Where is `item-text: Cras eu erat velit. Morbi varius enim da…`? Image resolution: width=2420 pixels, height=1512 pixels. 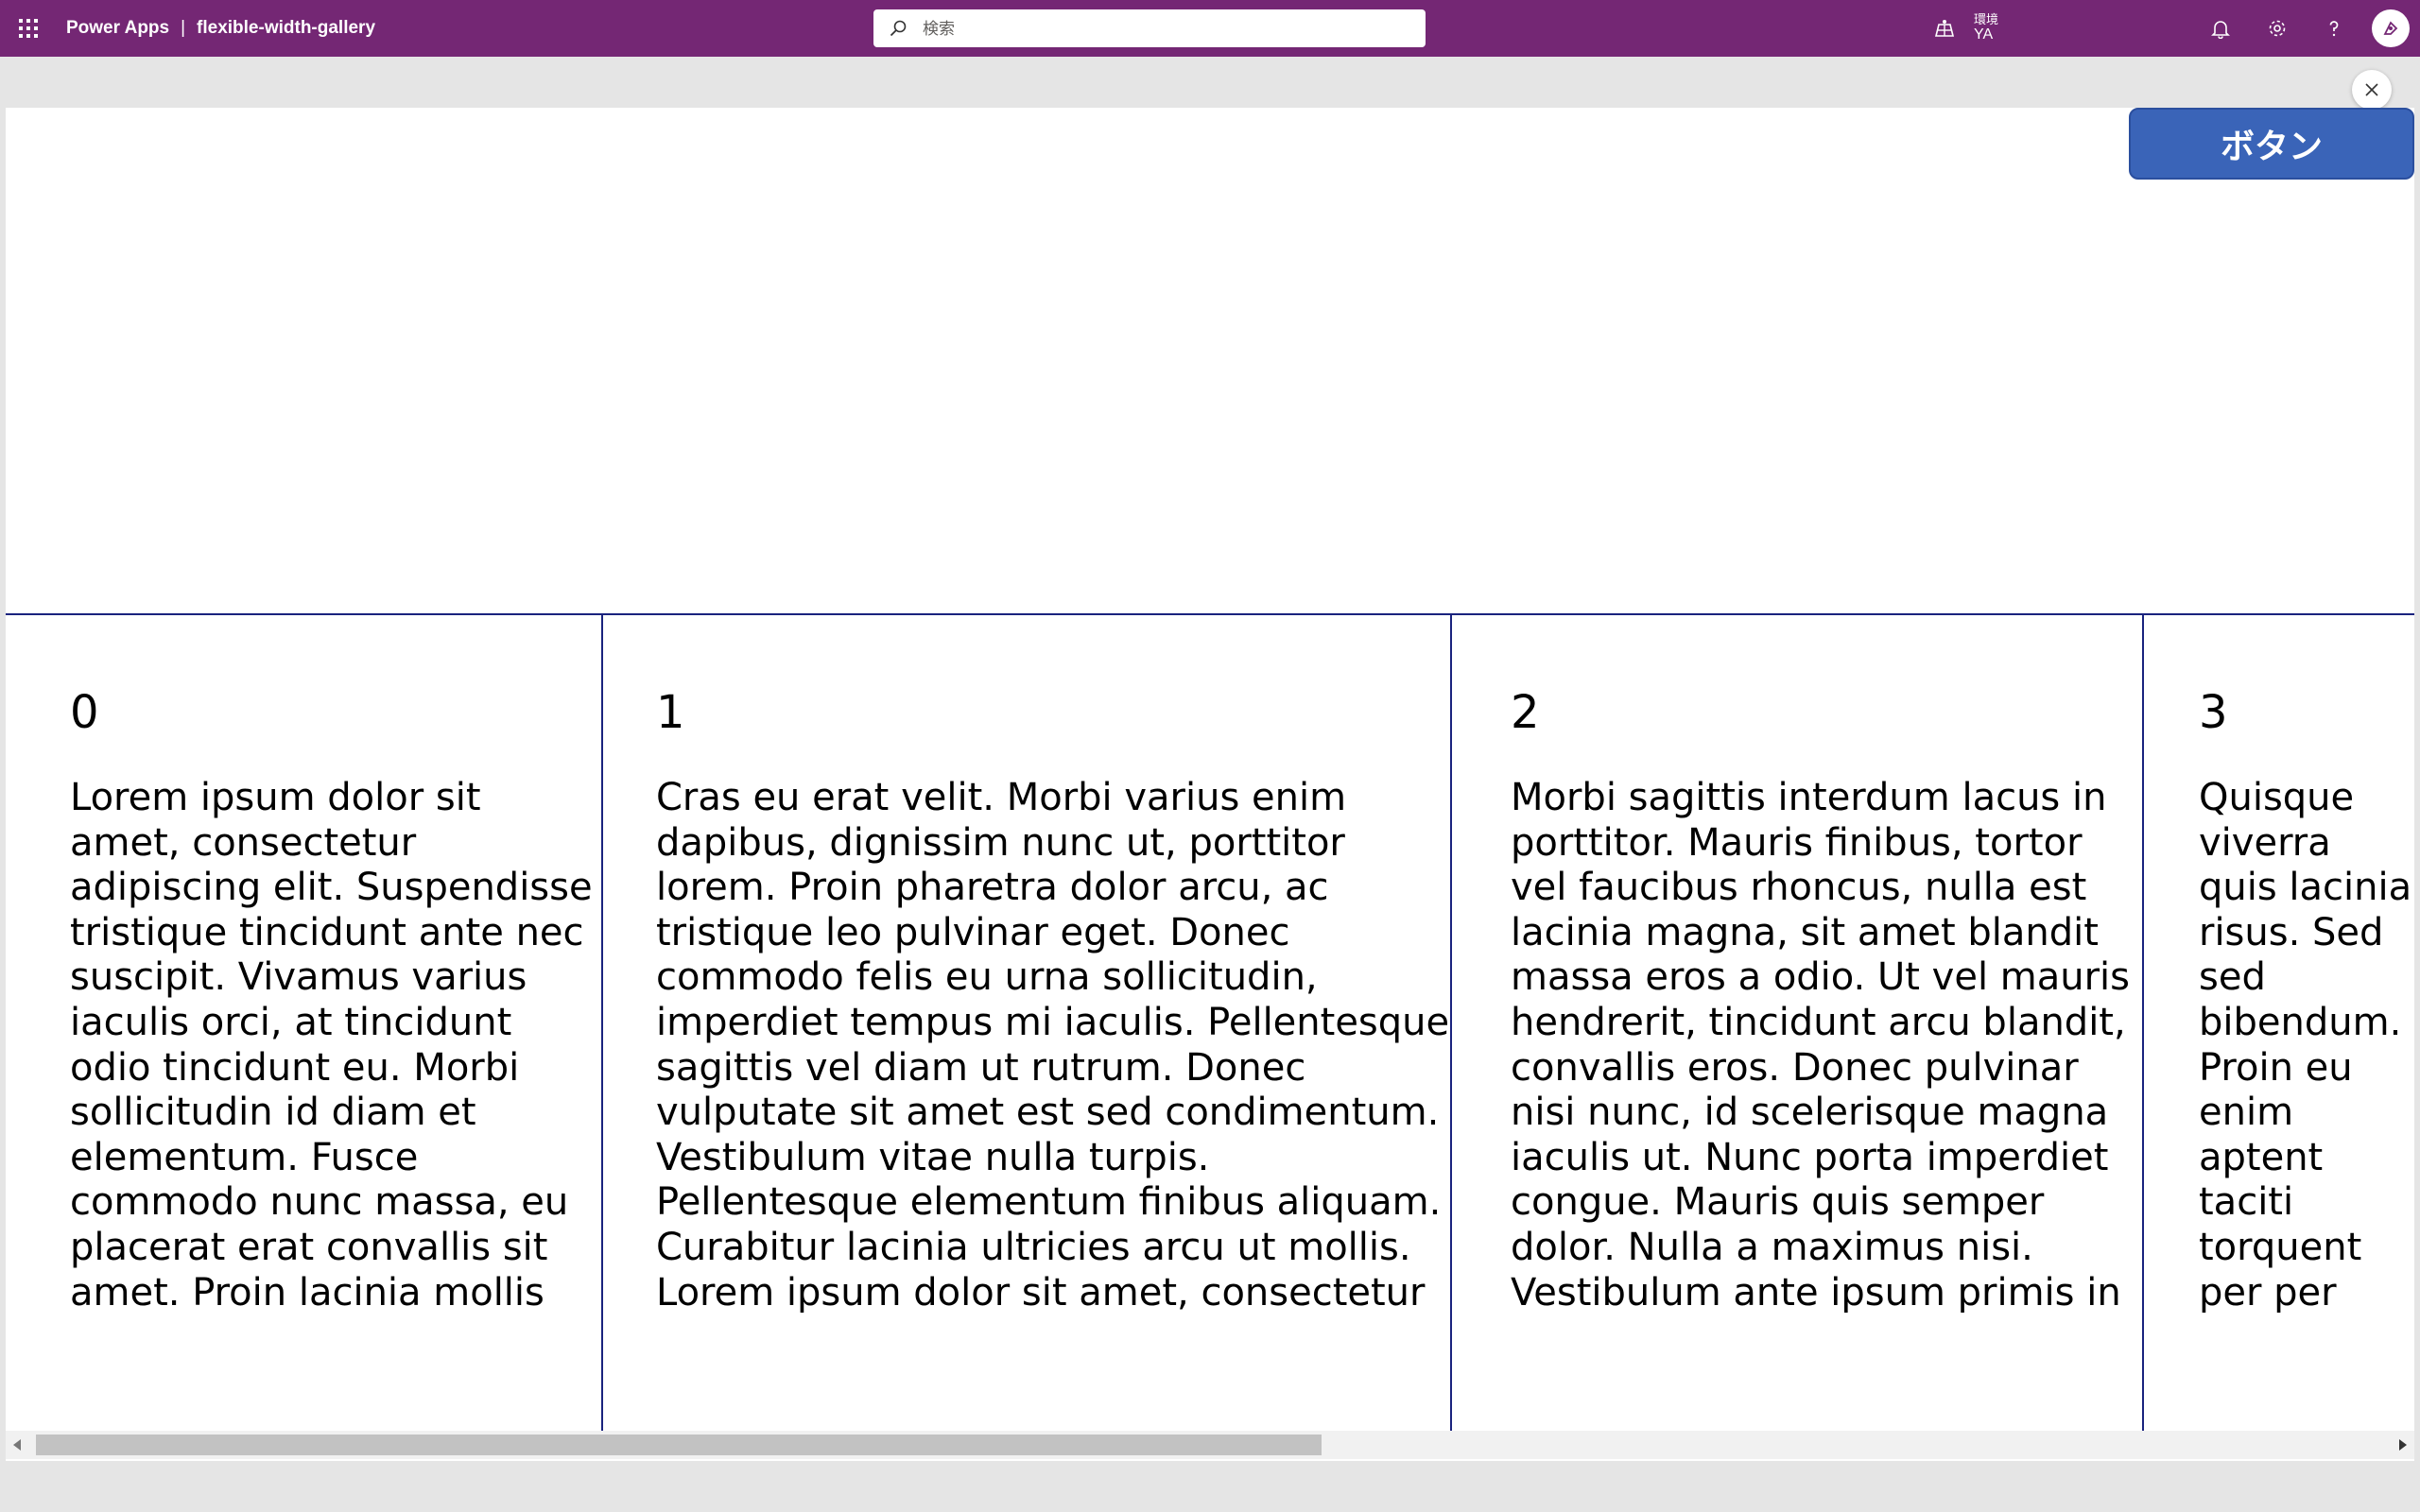 item-text: Cras eu erat velit. Morbi varius enim da… is located at coordinates (1053, 1044).